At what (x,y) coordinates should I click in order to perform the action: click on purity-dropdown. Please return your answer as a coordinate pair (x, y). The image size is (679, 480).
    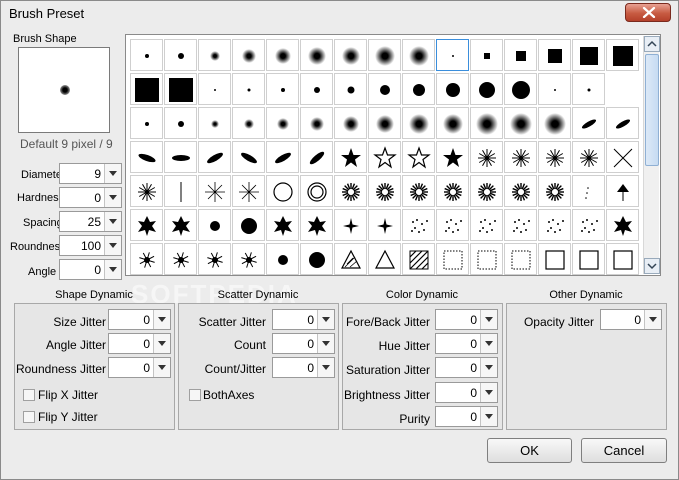
    Looking at the image, I should click on (488, 416).